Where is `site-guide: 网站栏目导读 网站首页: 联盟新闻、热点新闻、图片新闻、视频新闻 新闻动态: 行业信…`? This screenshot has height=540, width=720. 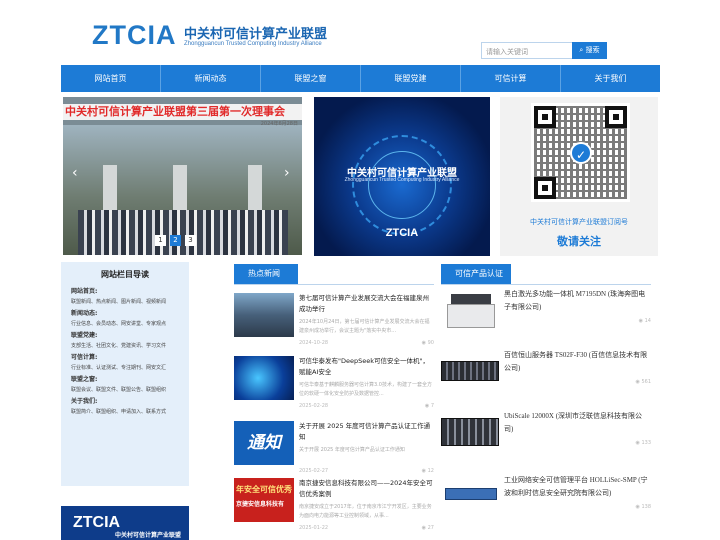 site-guide: 网站栏目导读 网站首页: 联盟新闻、热点新闻、图片新闻、视频新闻 新闻动态: 行业信… is located at coordinates (125, 374).